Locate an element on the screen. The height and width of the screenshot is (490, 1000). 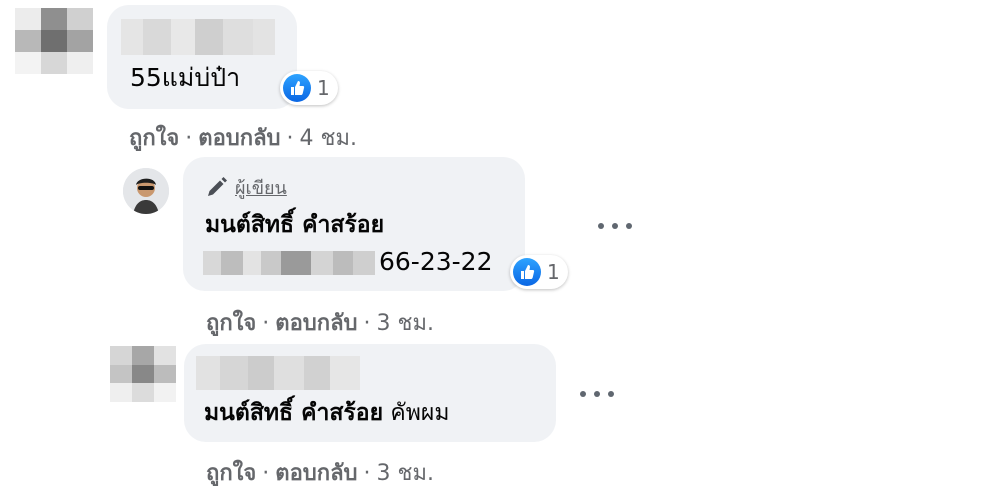
comment-bubble: 55แม่บ่ป๋า is located at coordinates (202, 57).